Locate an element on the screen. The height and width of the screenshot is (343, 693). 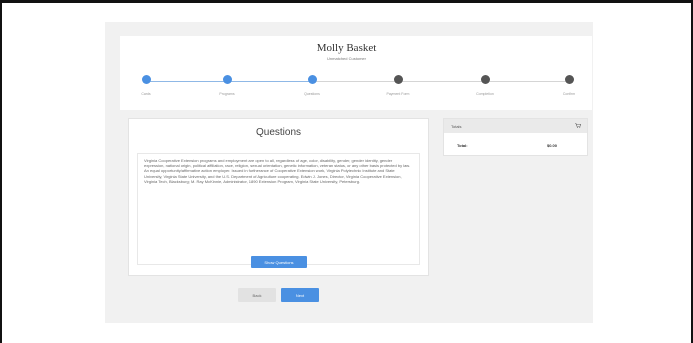
step-label: Questions is located at coordinates (312, 94).